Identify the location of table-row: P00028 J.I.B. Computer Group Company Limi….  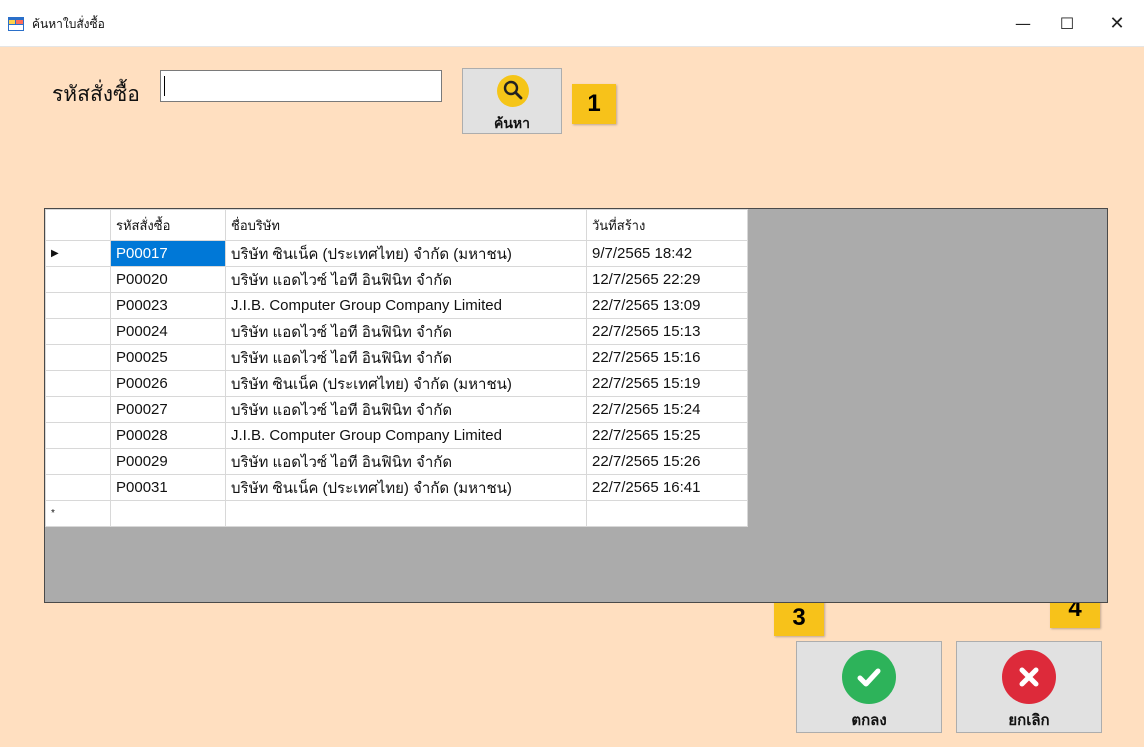
(396, 435).